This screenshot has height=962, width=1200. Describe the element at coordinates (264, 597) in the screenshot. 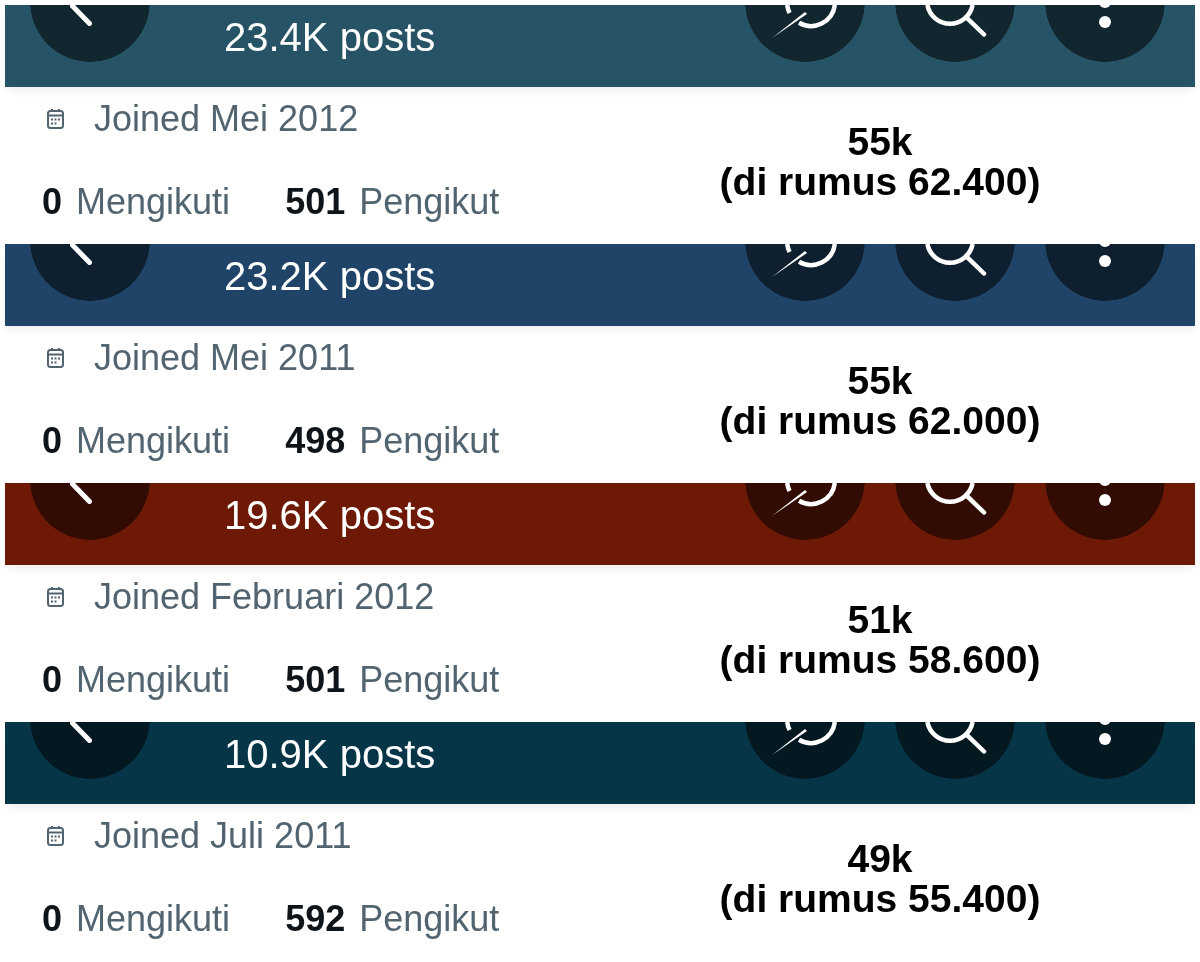

I see `joined-date: Joined Februari 2012` at that location.